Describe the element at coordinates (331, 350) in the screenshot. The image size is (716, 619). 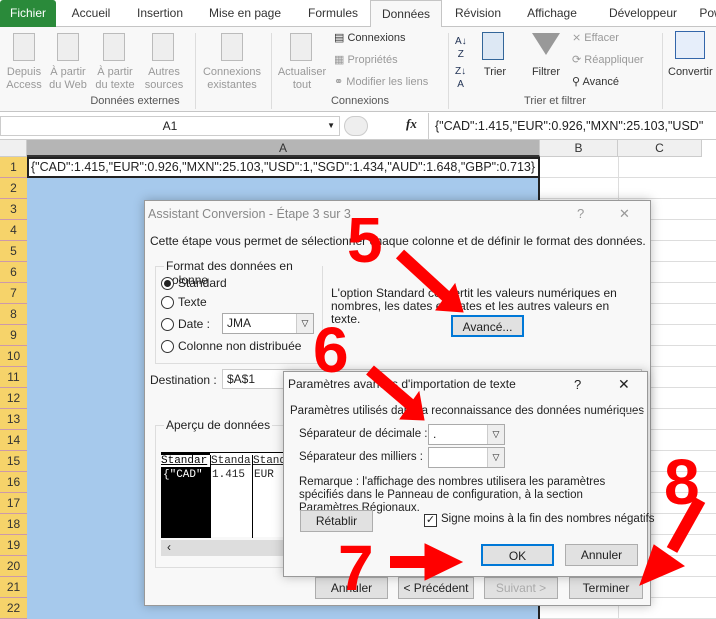
I see `annotation-6: 6` at that location.